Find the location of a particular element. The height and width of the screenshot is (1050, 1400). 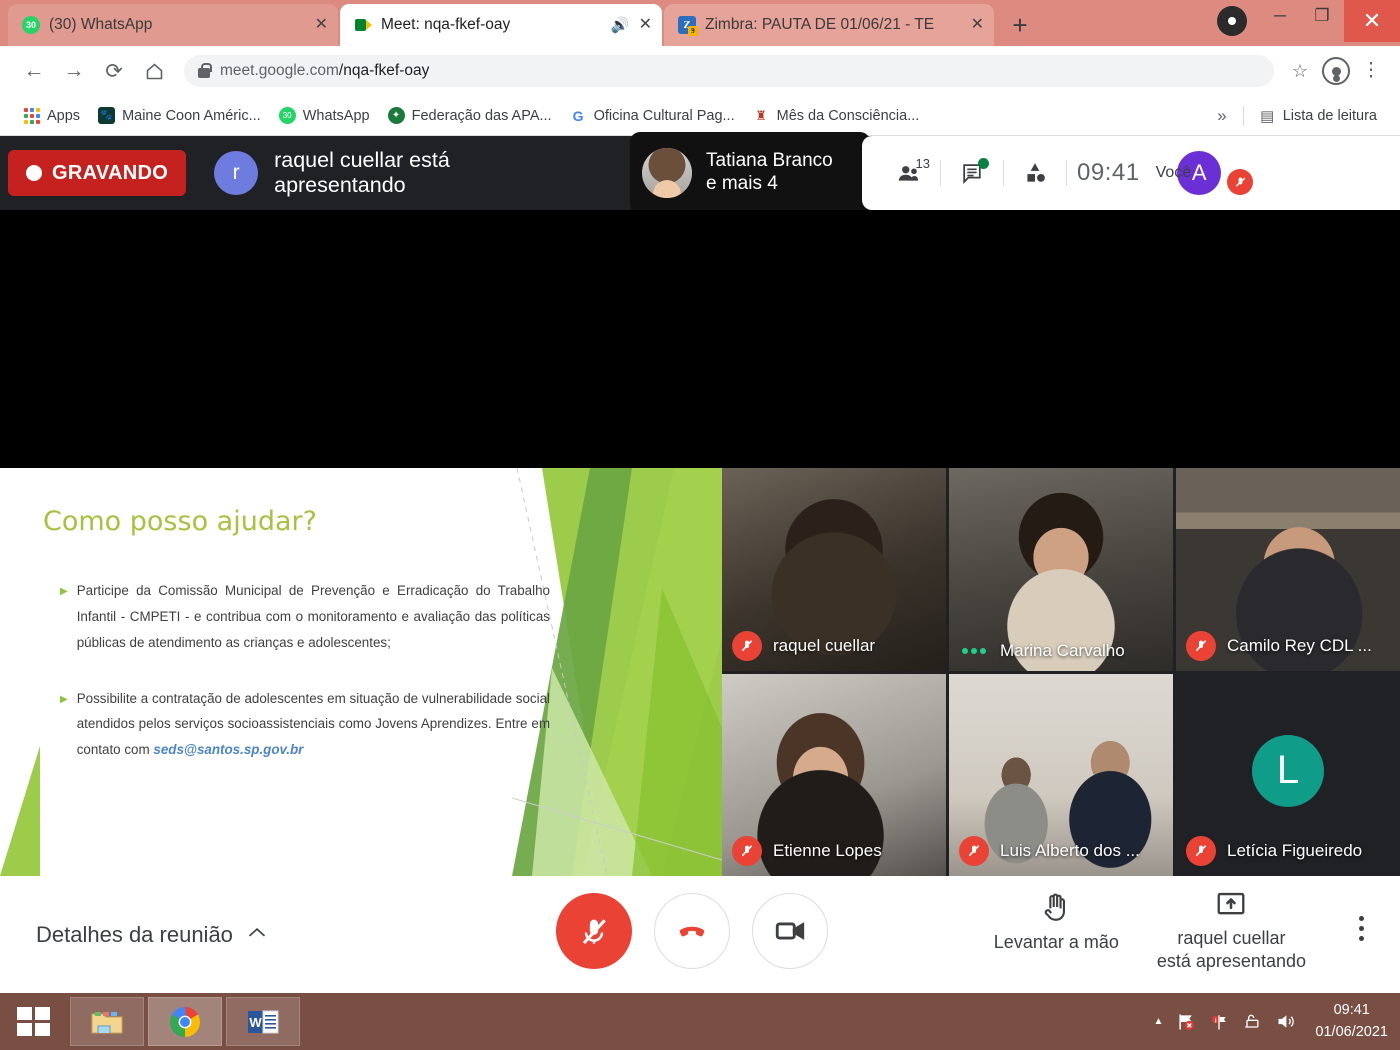

forward-icon: → is located at coordinates (74, 71).